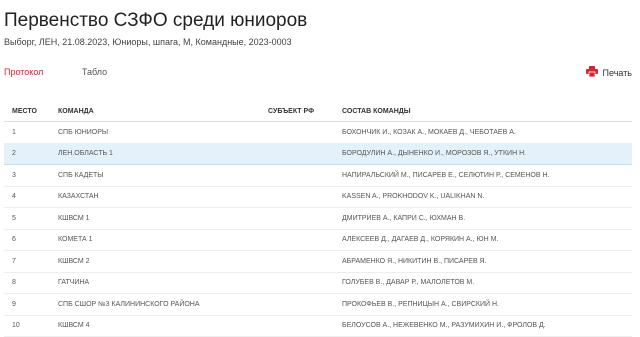  What do you see at coordinates (305, 111) in the screenshot?
I see `col-region: СУБЪЕКТ РФ` at bounding box center [305, 111].